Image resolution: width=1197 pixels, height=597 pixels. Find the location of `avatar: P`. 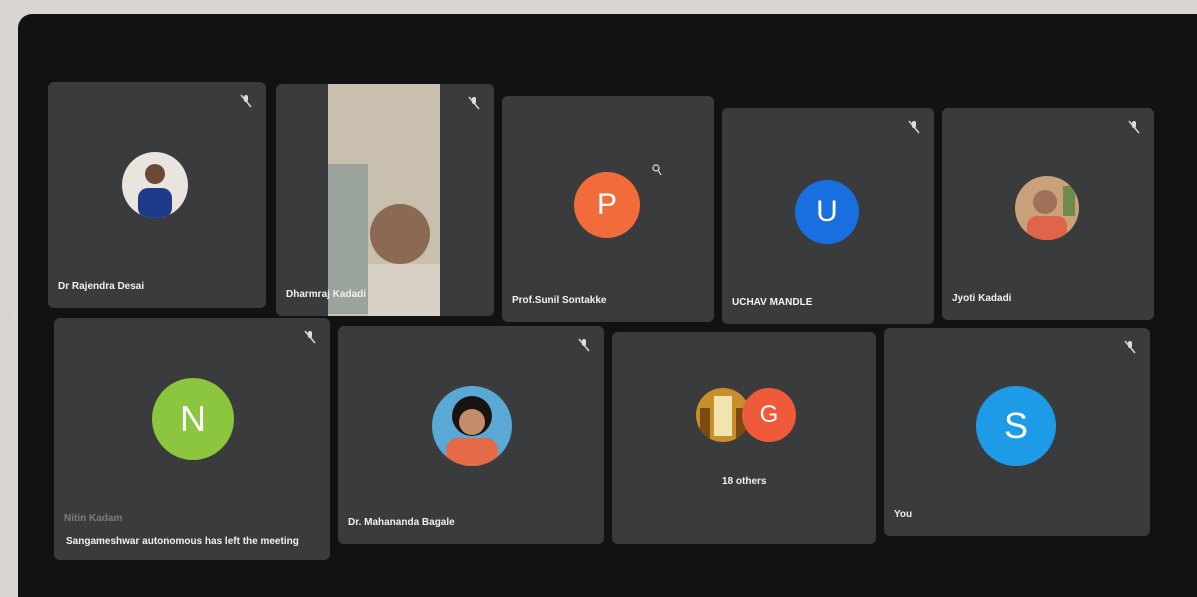

avatar: P is located at coordinates (607, 205).